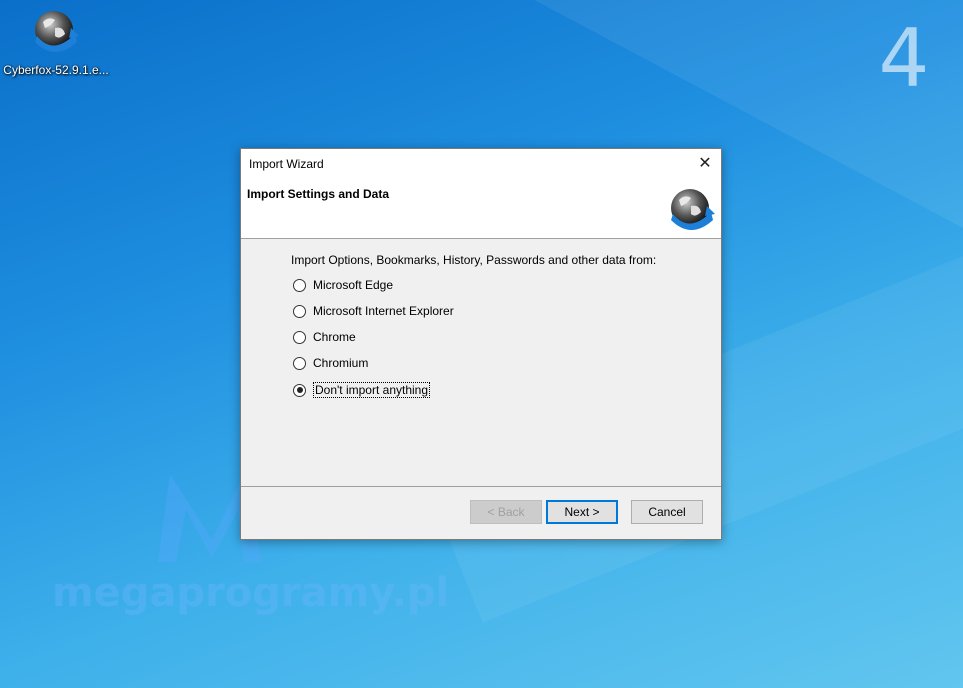 Image resolution: width=963 pixels, height=688 pixels. What do you see at coordinates (286, 164) in the screenshot?
I see `dialog-title: Import Wizard` at bounding box center [286, 164].